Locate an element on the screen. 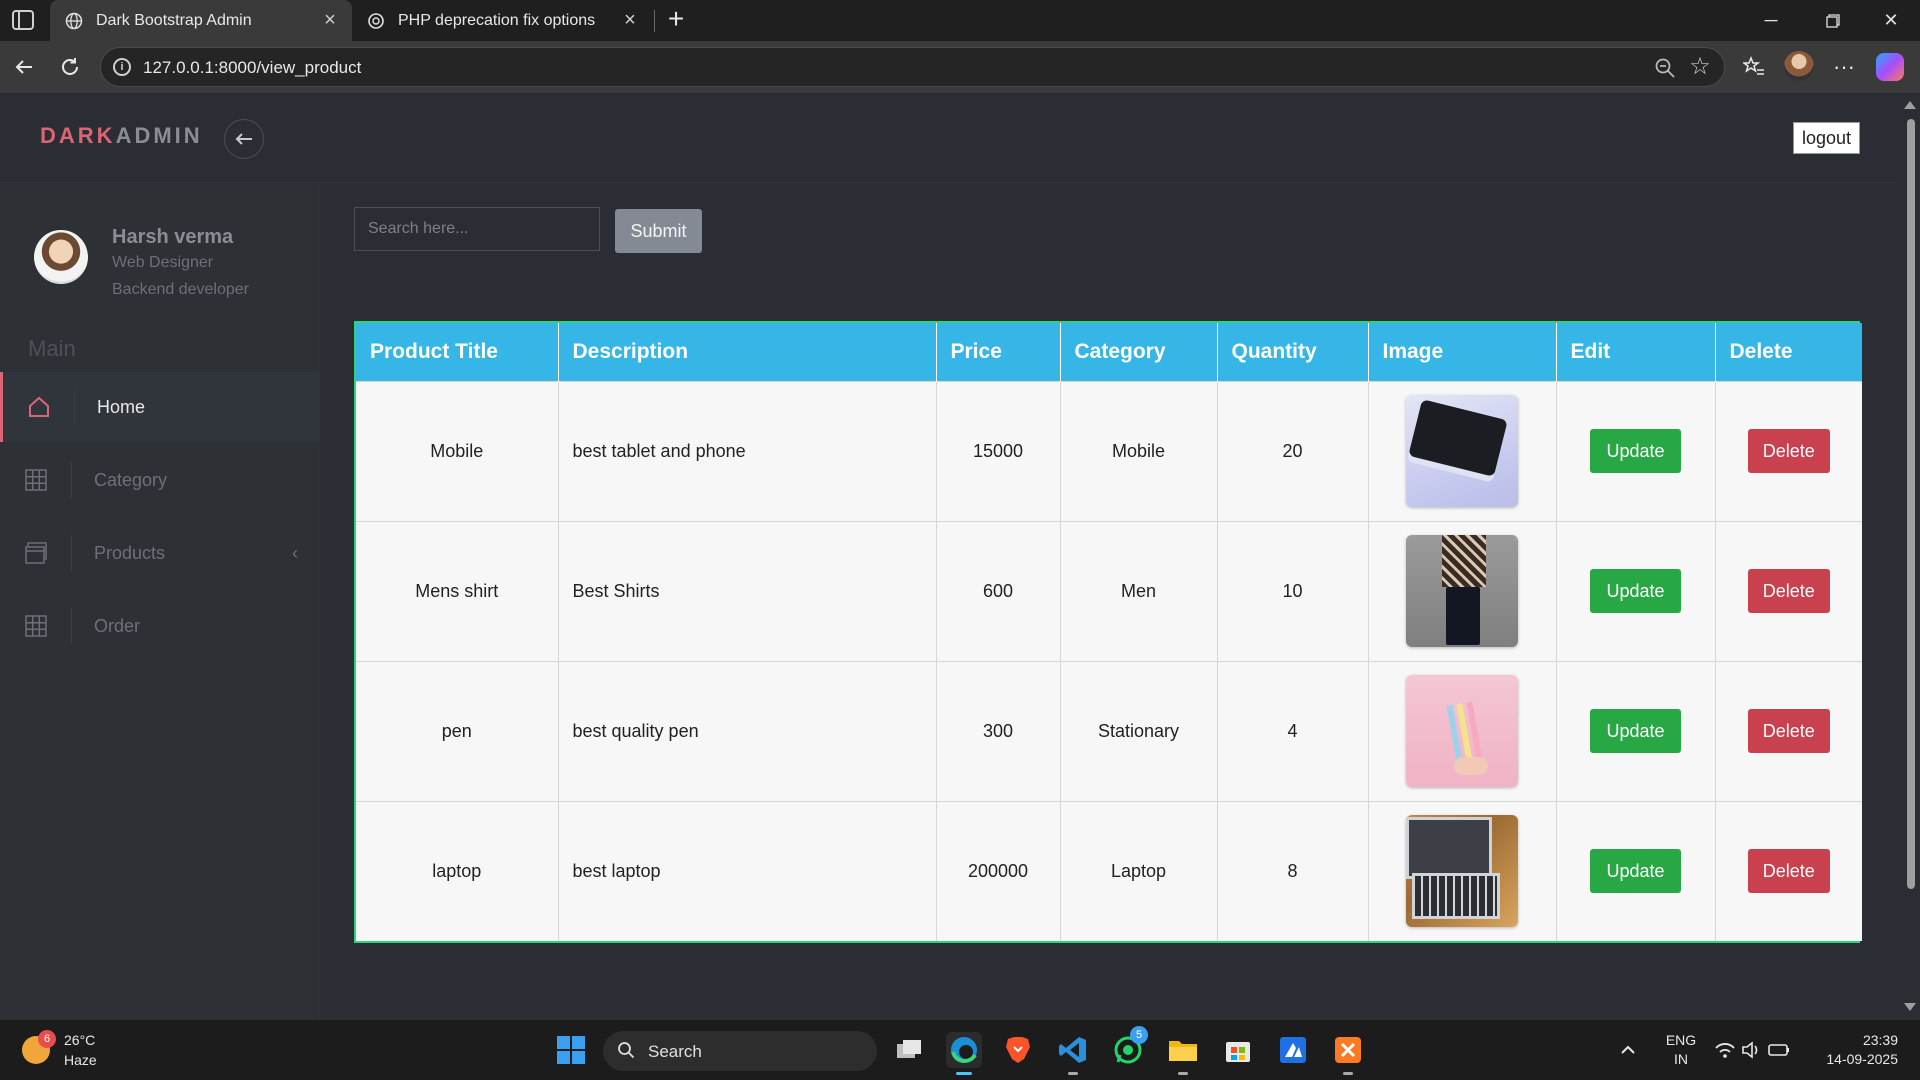  tab-title: PHP deprecation fix options is located at coordinates (497, 20).